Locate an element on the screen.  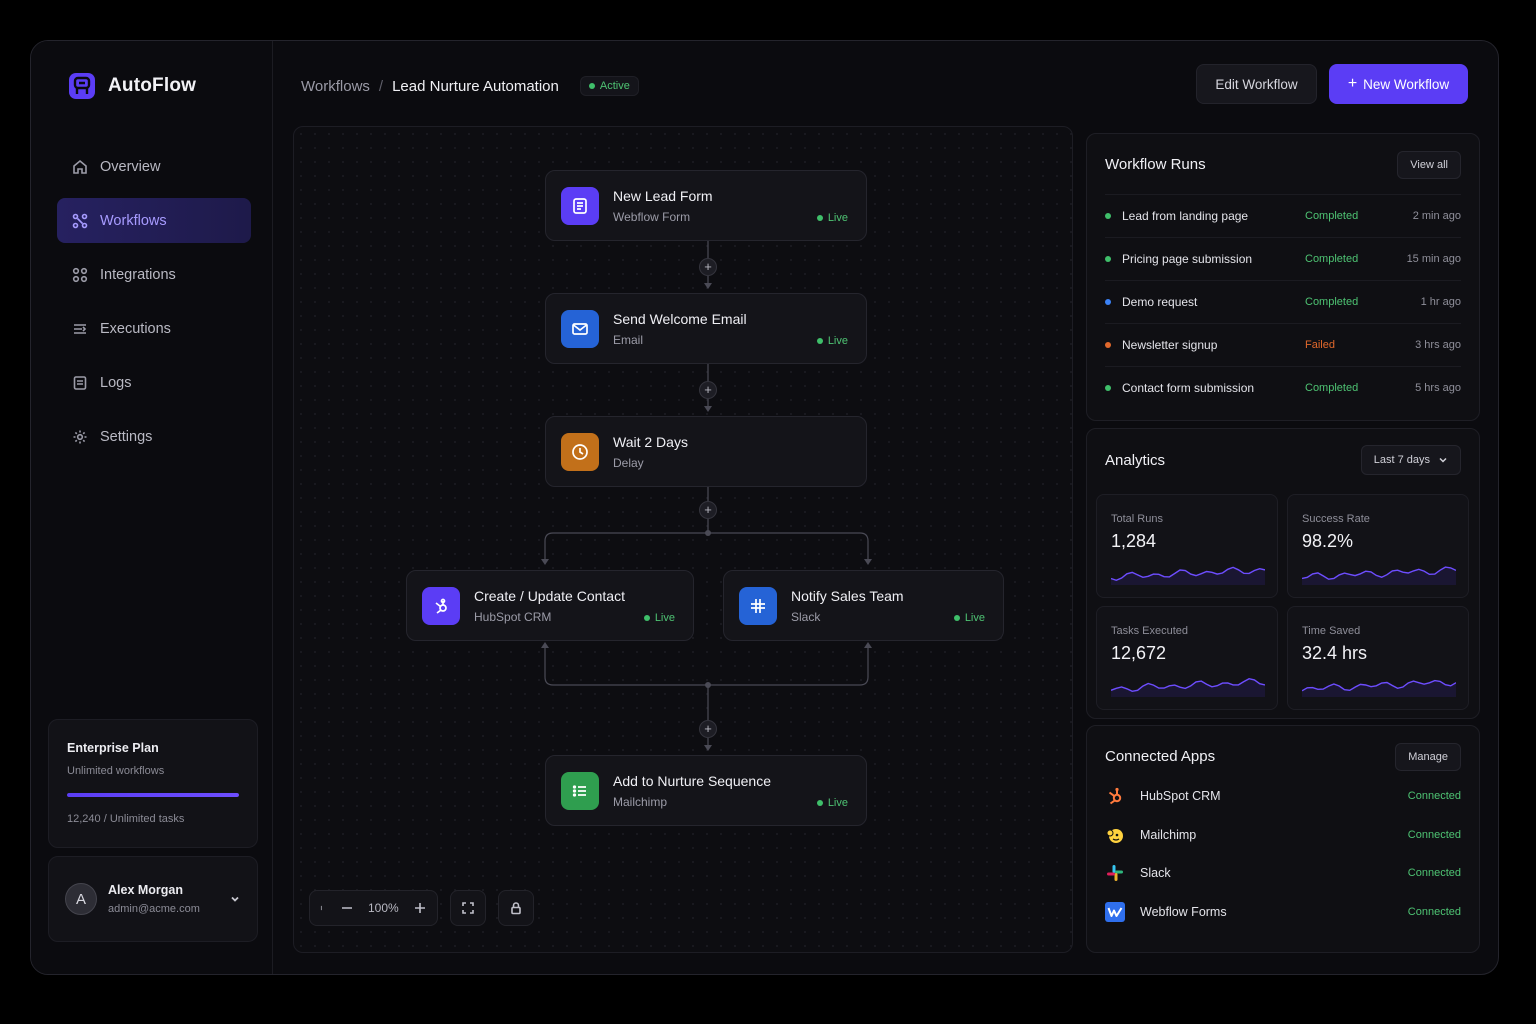
node-title: Add to Nurture Sequence is located at coordinates (692, 780).